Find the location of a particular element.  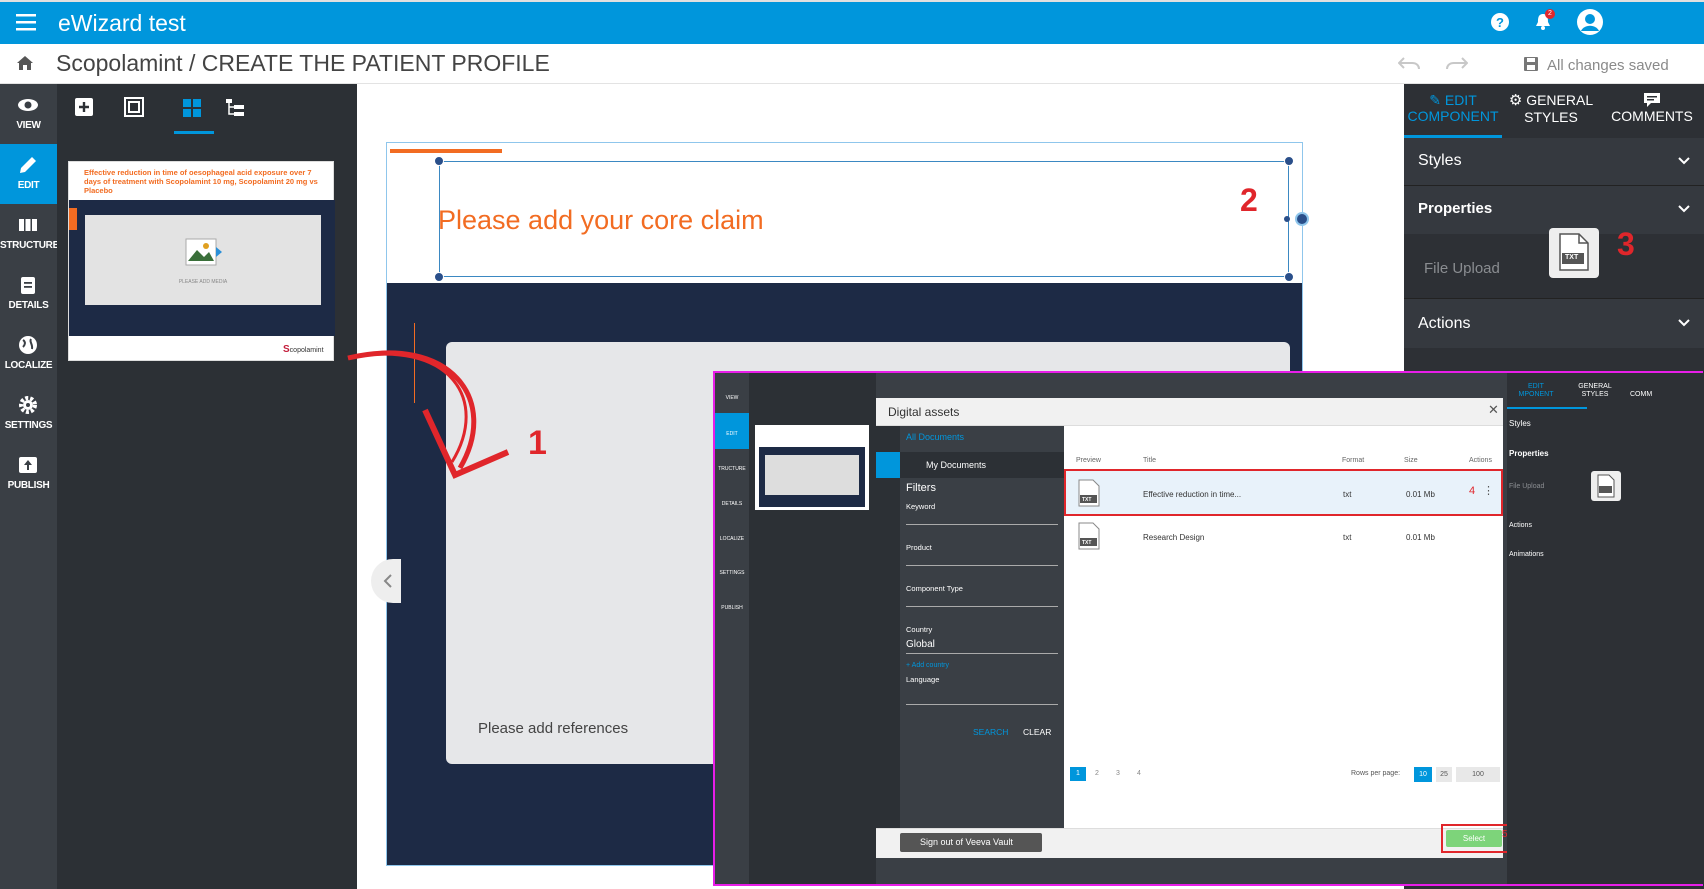

mini-tab-edit: EDIT MPONENT is located at coordinates (1536, 390).